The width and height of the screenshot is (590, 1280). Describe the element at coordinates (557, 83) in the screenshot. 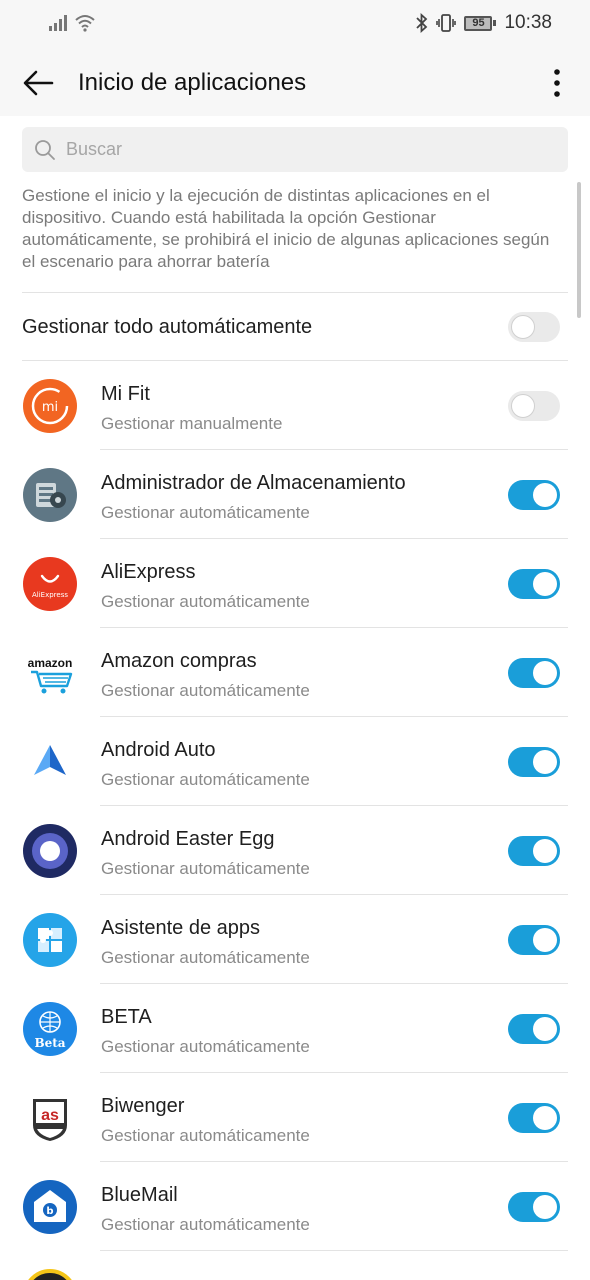

I see `more-options-icon` at that location.